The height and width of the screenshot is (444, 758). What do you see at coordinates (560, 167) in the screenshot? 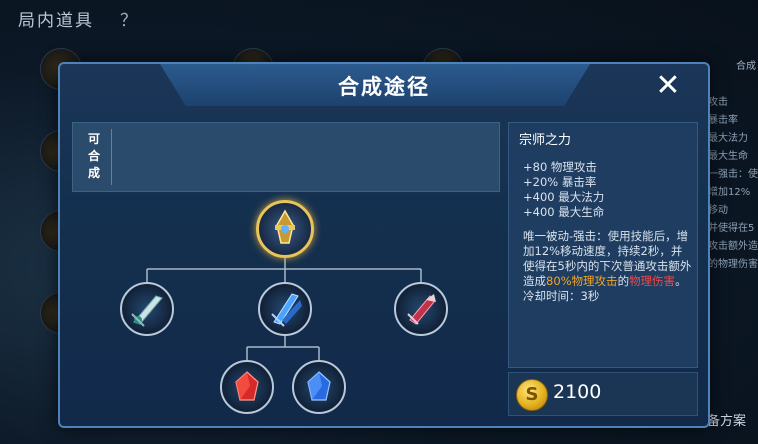
I see `stat-line: +80 物理攻击` at bounding box center [560, 167].